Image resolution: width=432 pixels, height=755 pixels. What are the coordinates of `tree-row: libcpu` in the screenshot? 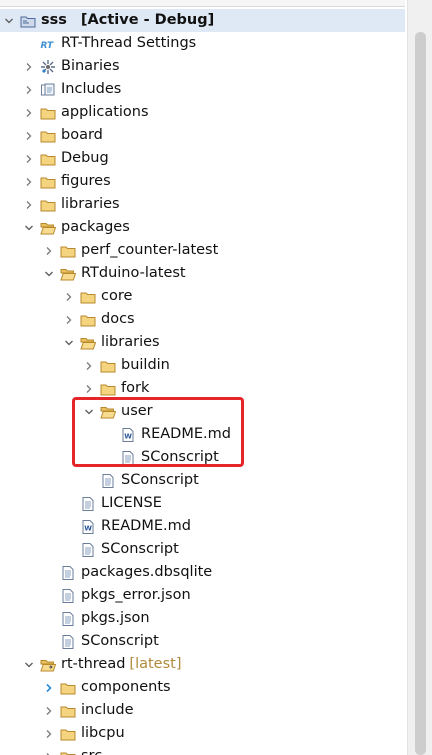 It's located at (83, 733).